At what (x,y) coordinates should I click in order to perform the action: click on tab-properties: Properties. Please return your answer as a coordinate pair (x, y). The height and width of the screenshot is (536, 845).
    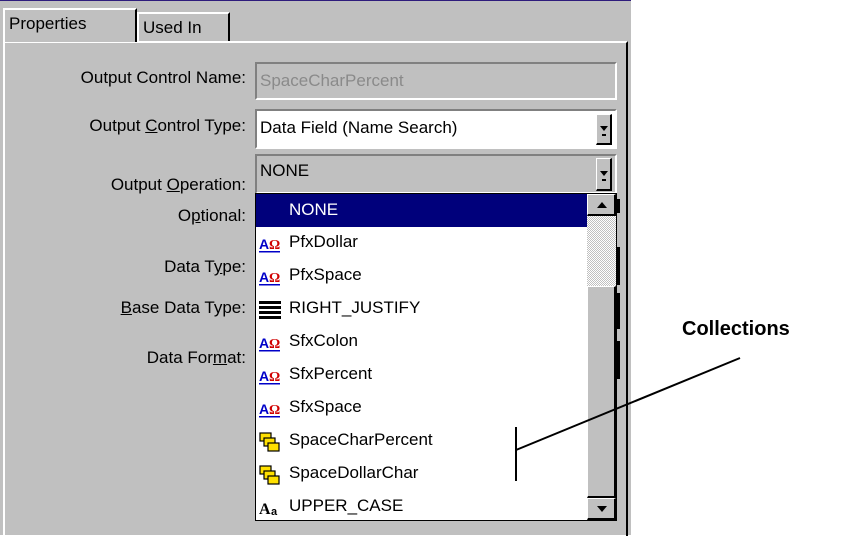
    Looking at the image, I should click on (70, 25).